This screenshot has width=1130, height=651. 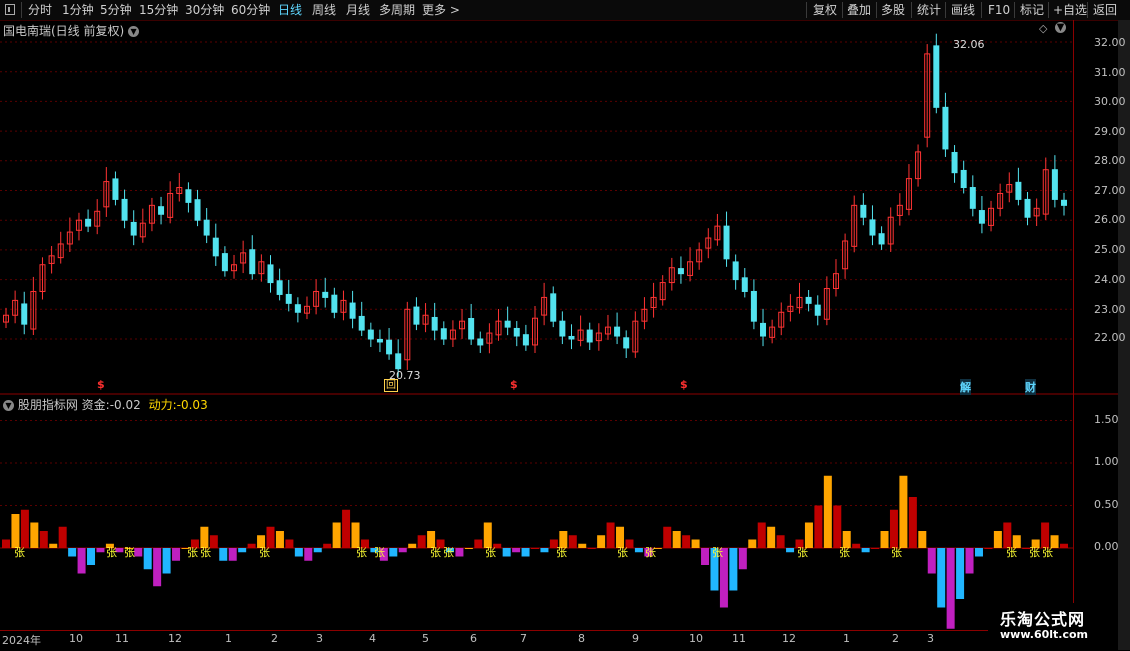 I want to click on back-button: 返回, so click(x=1105, y=10).